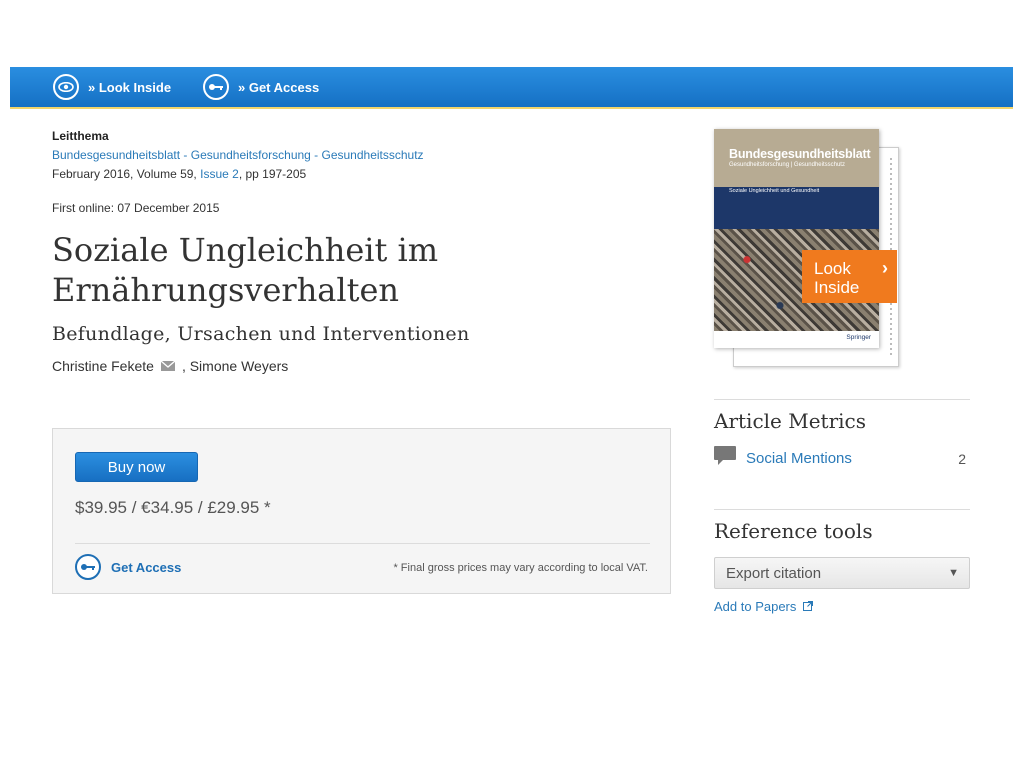 The width and height of the screenshot is (1024, 768). I want to click on get-access-link: Get Access, so click(128, 567).